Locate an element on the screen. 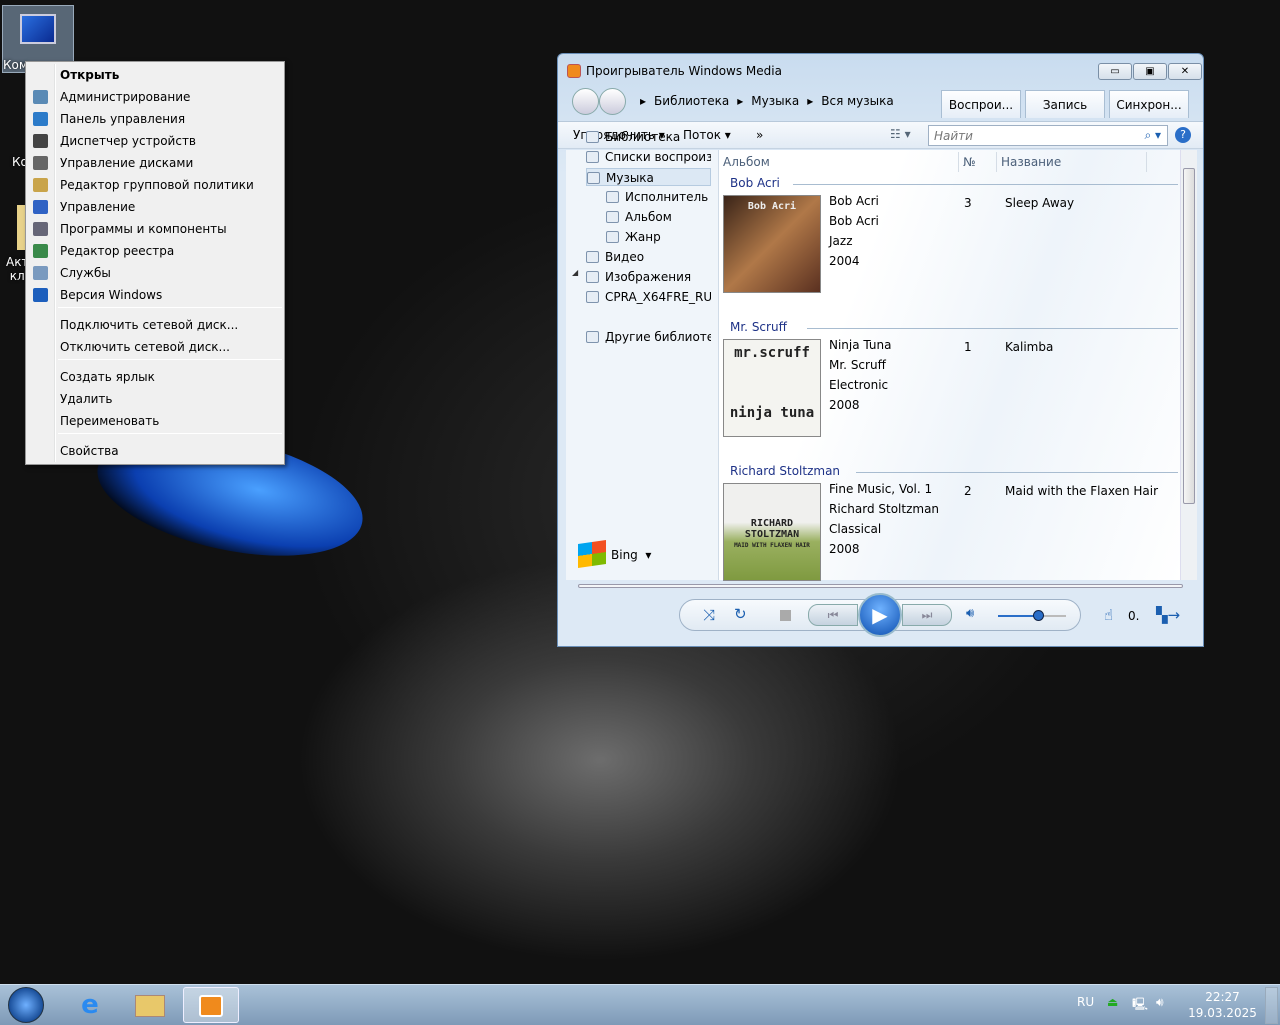 Image resolution: width=1280 pixels, height=1025 pixels. menu-item-label: Программы и компоненты is located at coordinates (143, 229).